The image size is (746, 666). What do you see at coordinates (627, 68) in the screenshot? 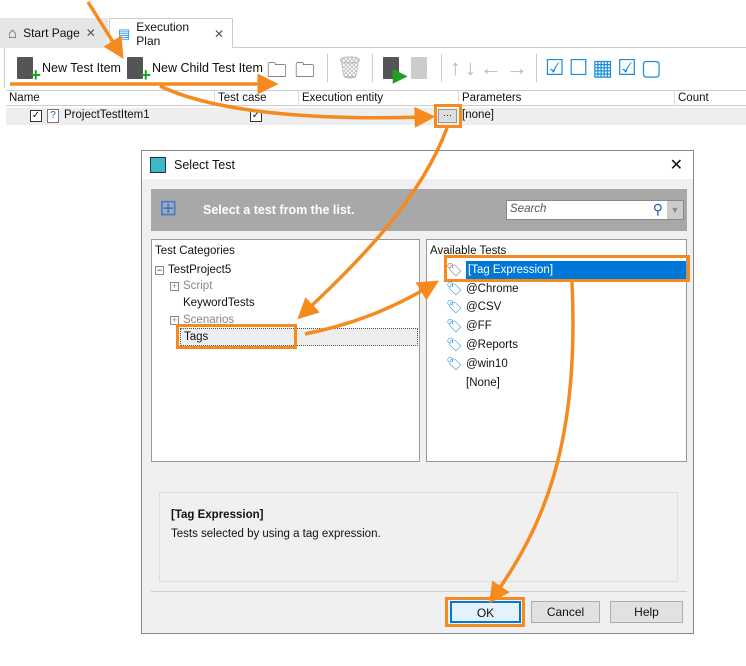
I see `check-selected-icon: ☑` at bounding box center [627, 68].